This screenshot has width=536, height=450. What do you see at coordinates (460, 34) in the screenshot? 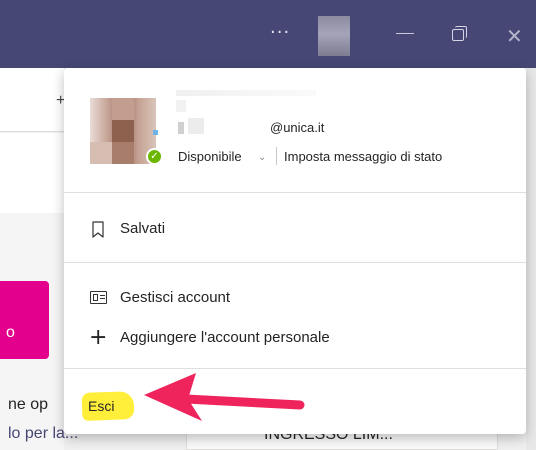
I see `restore-icon` at bounding box center [460, 34].